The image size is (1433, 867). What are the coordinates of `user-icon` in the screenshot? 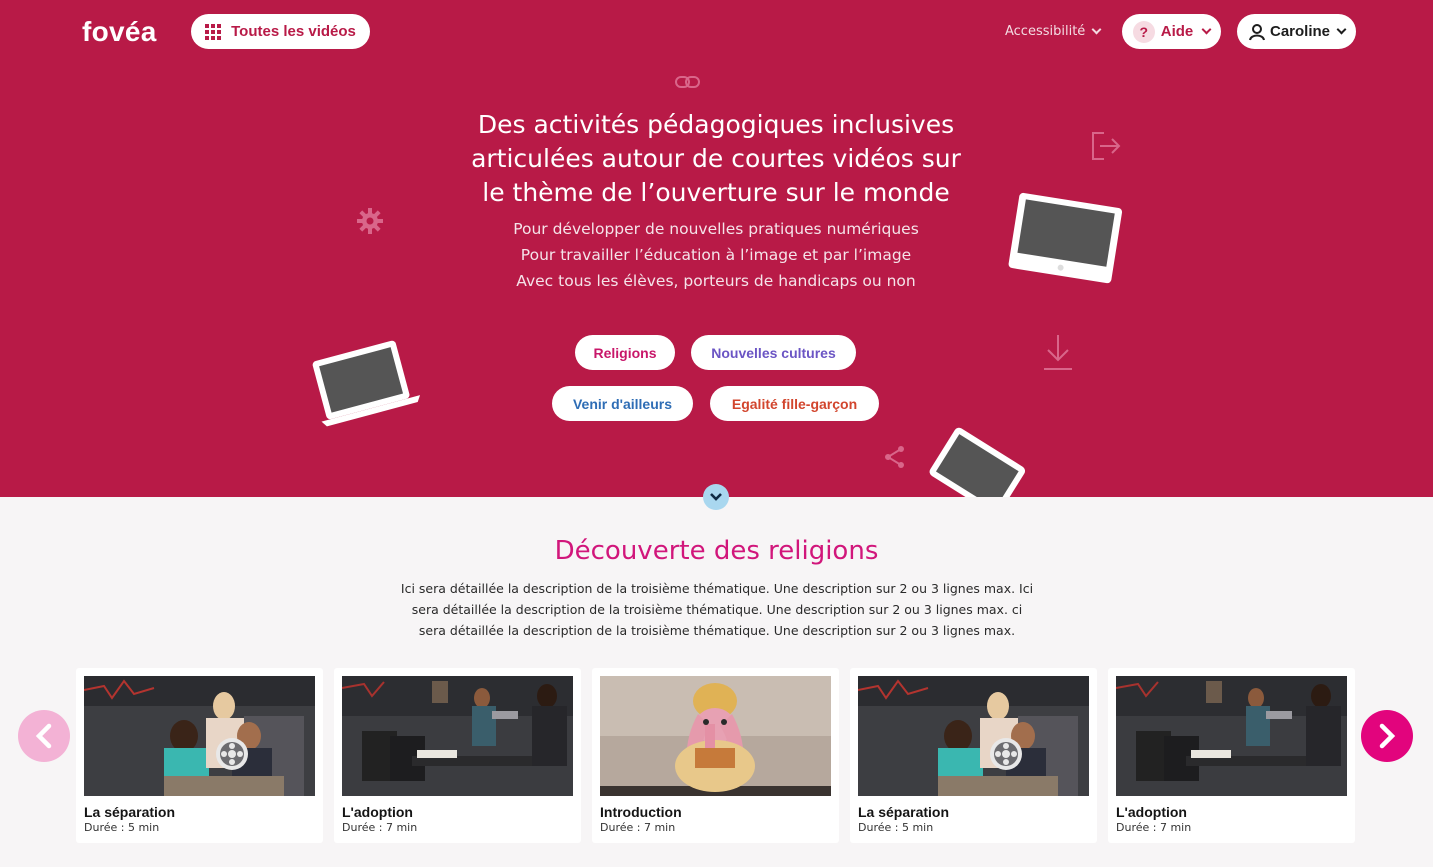 It's located at (1256, 31).